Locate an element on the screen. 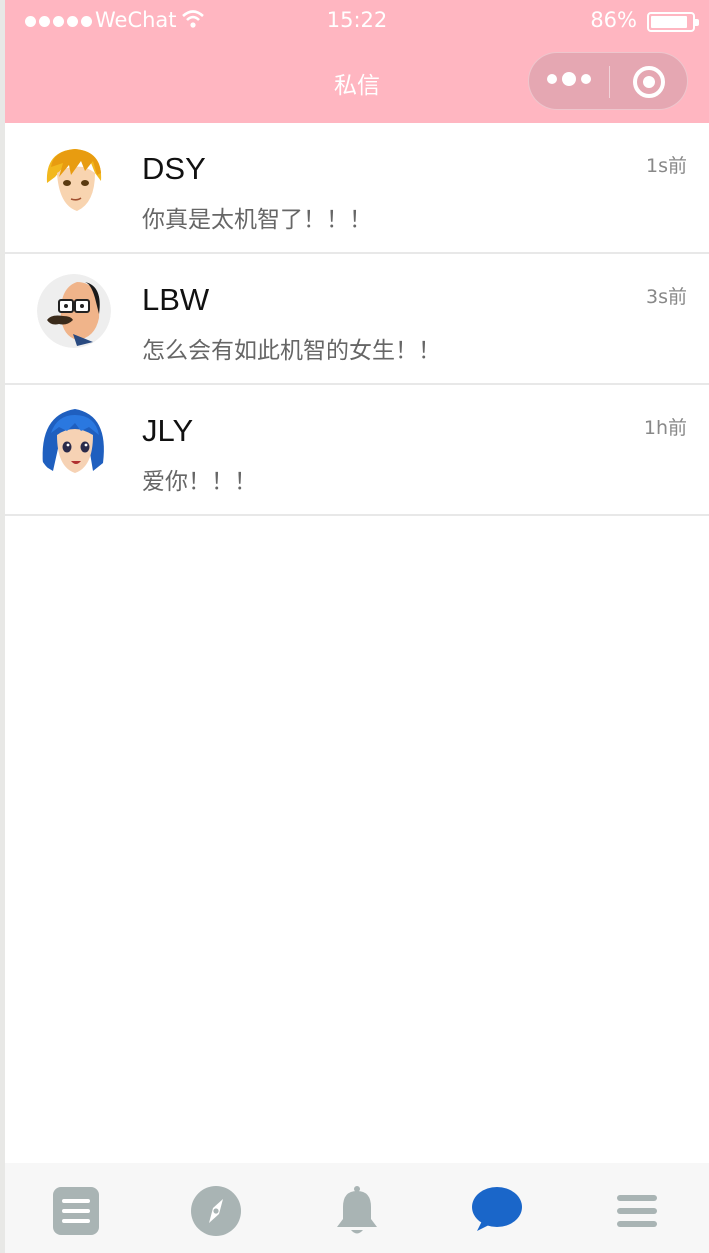 The image size is (709, 1253). tab-messages is located at coordinates (497, 1211).